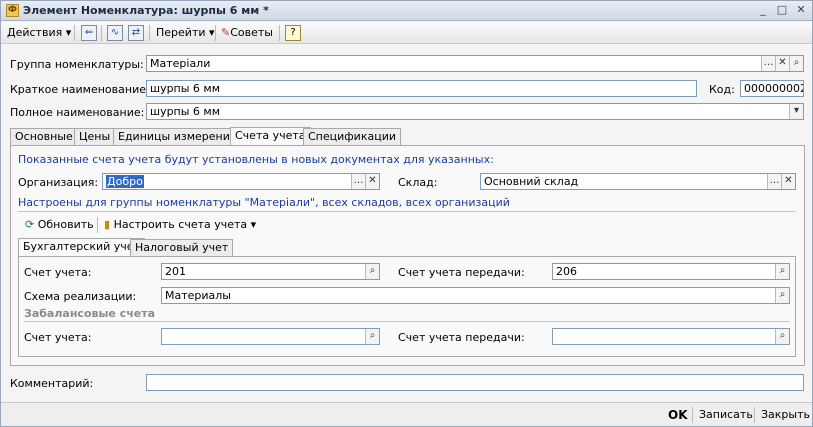  What do you see at coordinates (44, 136) in the screenshot?
I see `tab-main: Основные` at bounding box center [44, 136].